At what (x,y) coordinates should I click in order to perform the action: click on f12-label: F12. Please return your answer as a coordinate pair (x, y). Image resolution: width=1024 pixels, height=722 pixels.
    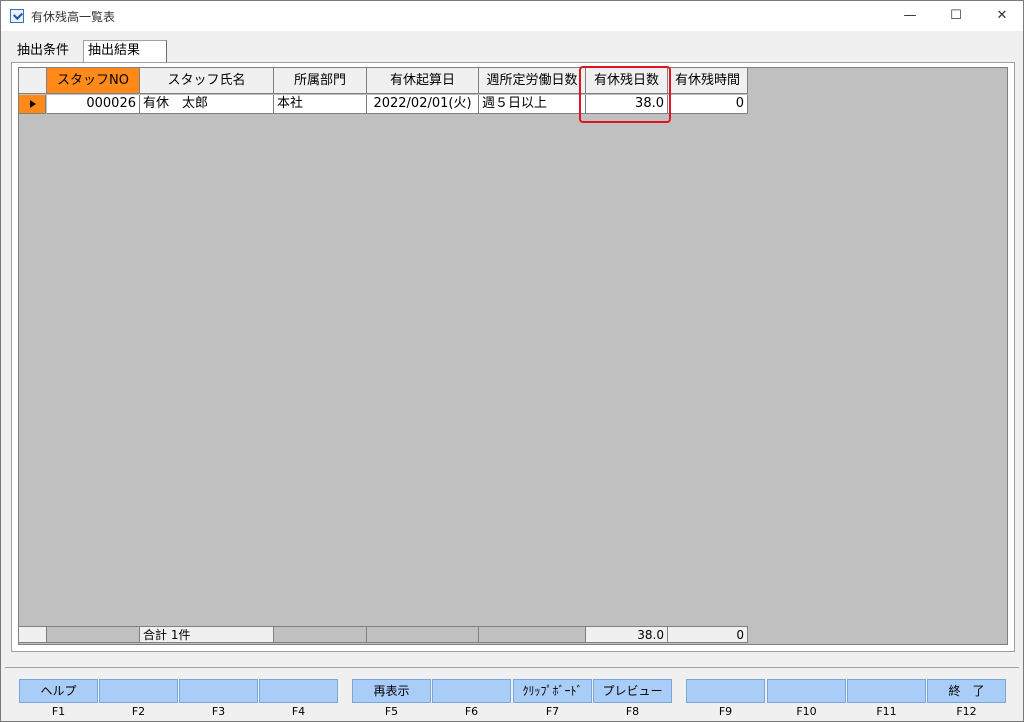
    Looking at the image, I should click on (966, 711).